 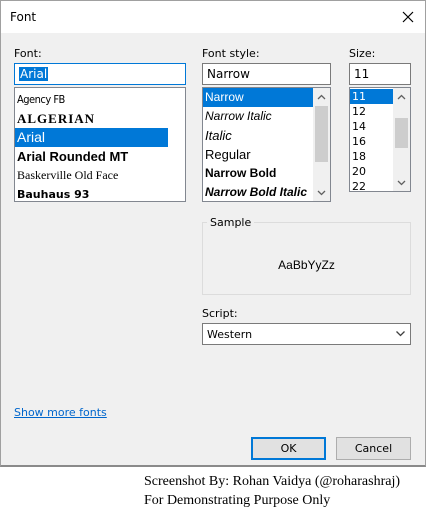 What do you see at coordinates (91, 175) in the screenshot?
I see `font-list-item: Baskerville Old Face` at bounding box center [91, 175].